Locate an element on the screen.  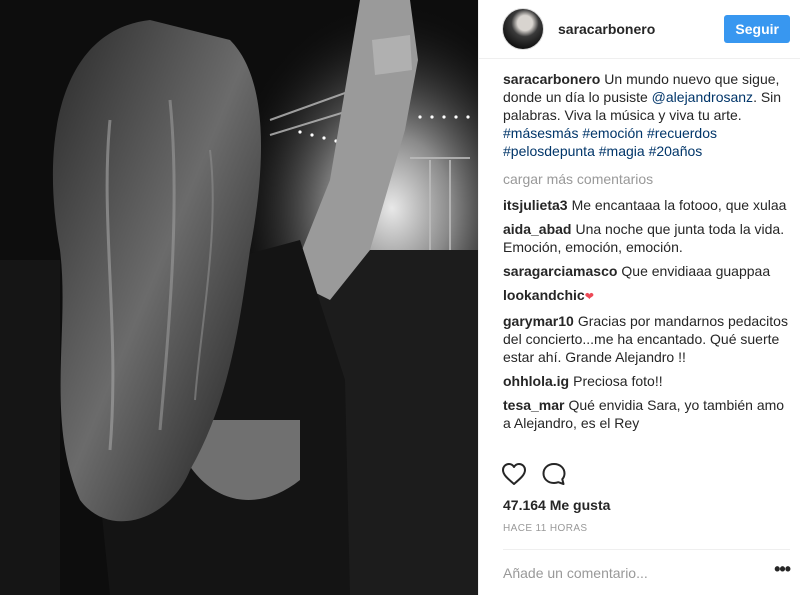
post-timestamp: HACE 11 HORAS is located at coordinates (545, 528).